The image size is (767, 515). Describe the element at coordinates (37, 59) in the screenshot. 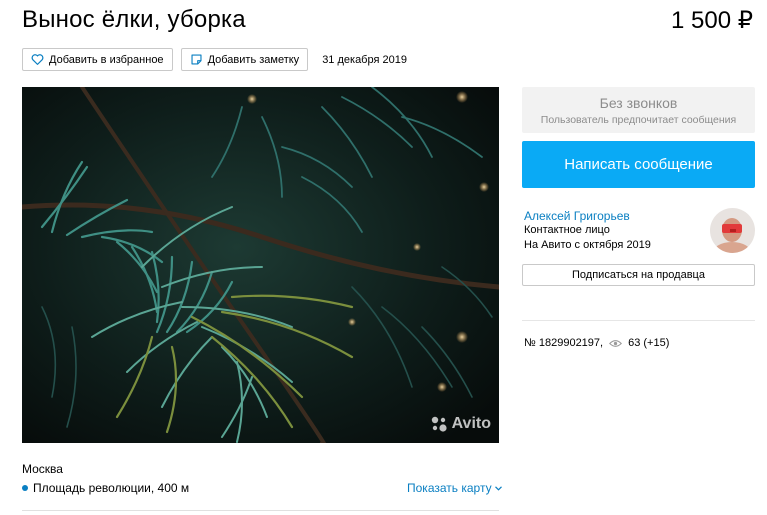

I see `heart-icon` at that location.